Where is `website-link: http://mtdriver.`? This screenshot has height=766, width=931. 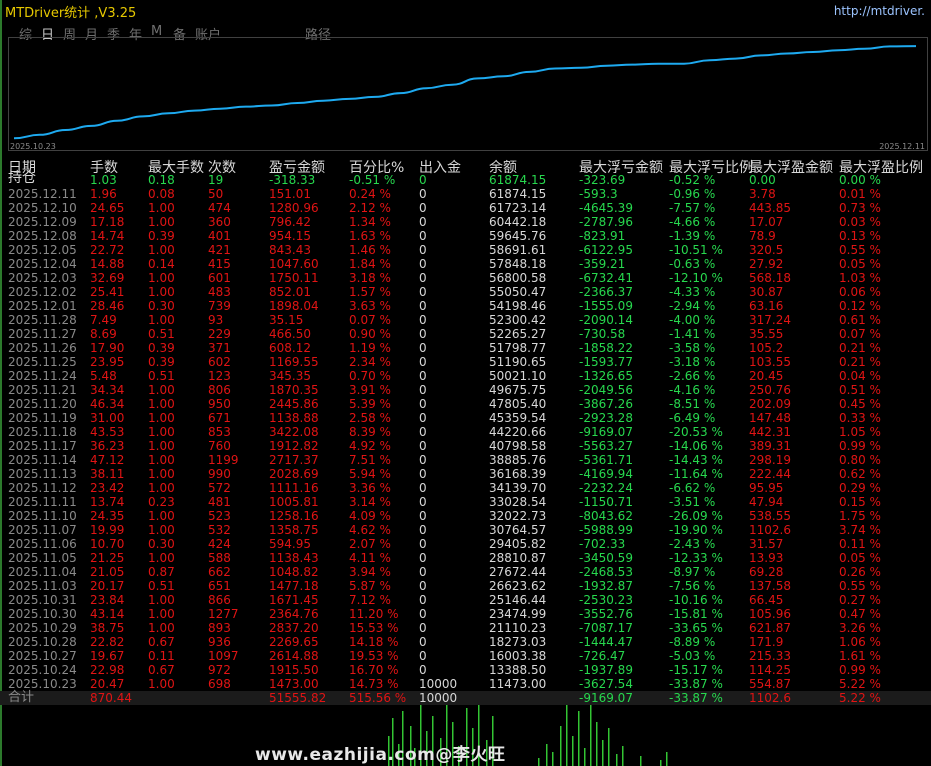 website-link: http://mtdriver. is located at coordinates (879, 11).